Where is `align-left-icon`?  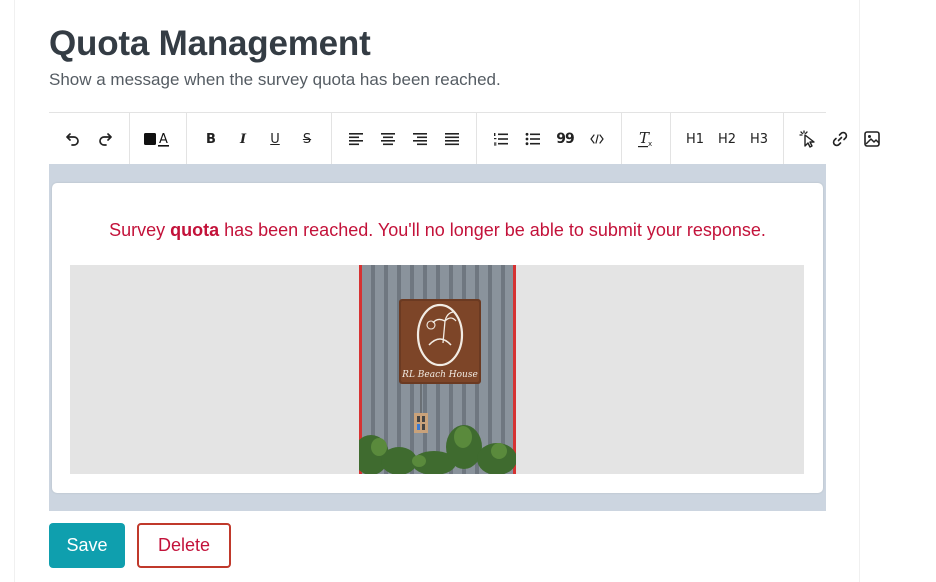 align-left-icon is located at coordinates (356, 139).